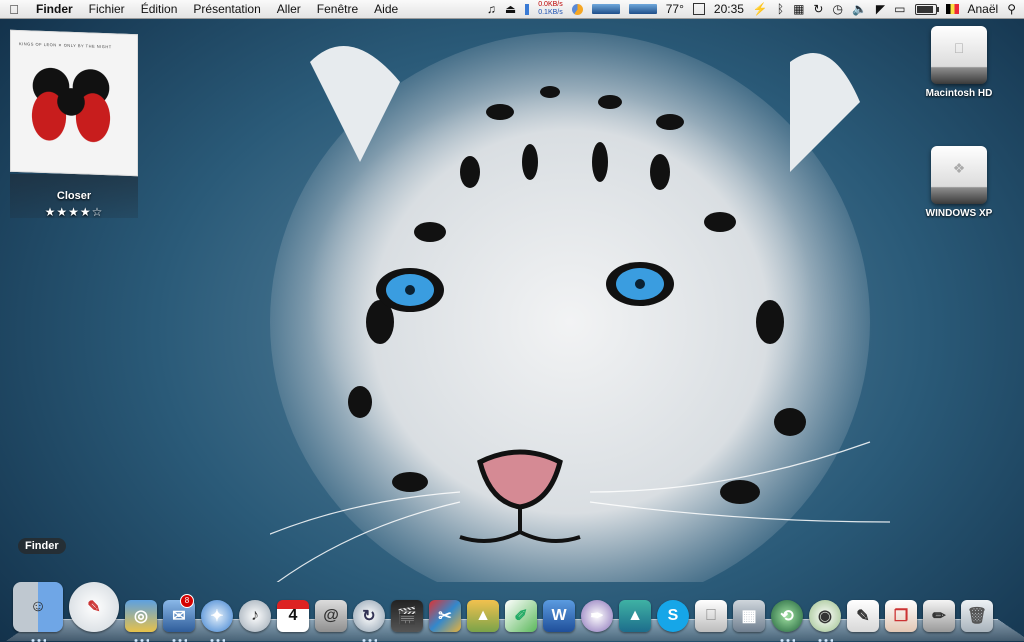 This screenshot has width=1024, height=642. I want to click on menu-fenetre: Fenêtre, so click(337, 9).